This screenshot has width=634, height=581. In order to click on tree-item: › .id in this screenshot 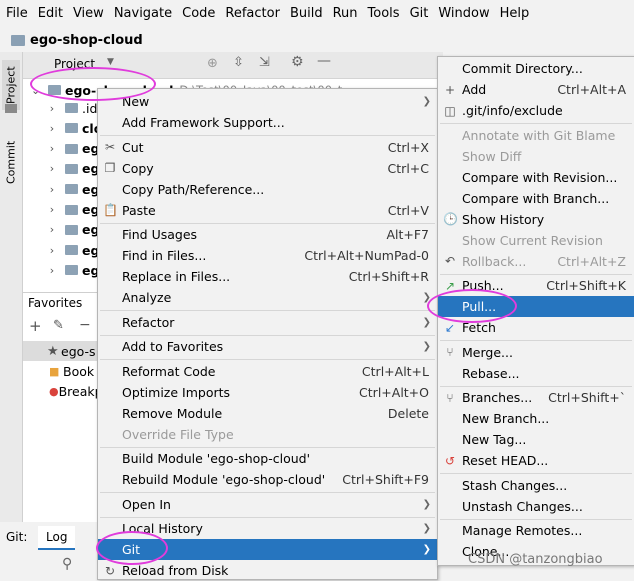, I will do `click(63, 108)`.